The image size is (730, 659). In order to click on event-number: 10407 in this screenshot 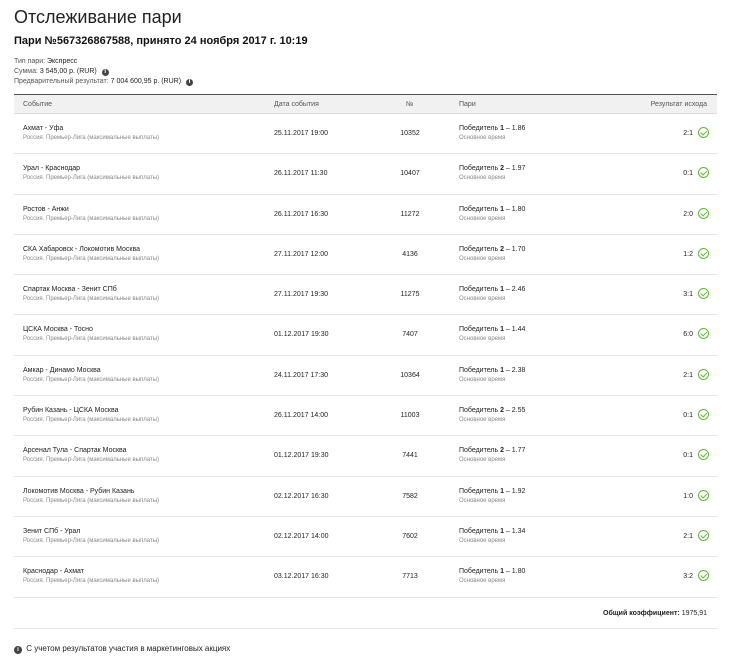, I will do `click(410, 174)`.